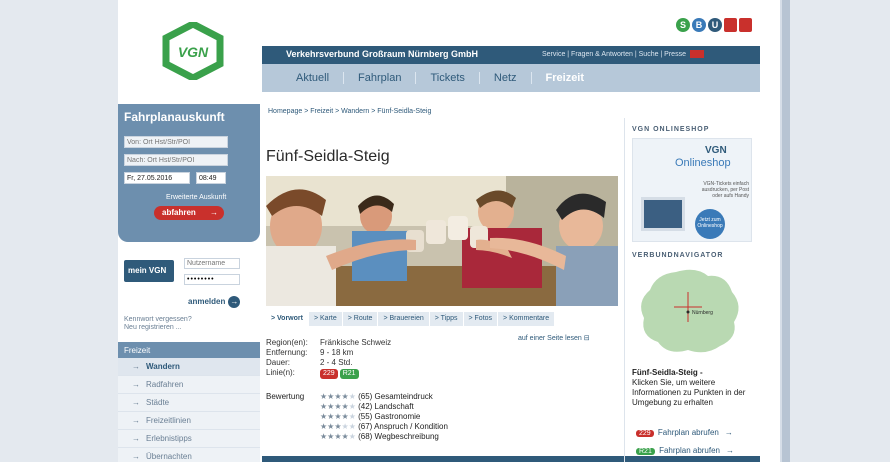 This screenshot has height=462, width=890. What do you see at coordinates (179, 212) in the screenshot?
I see `abfahren-label: abfahren` at bounding box center [179, 212].